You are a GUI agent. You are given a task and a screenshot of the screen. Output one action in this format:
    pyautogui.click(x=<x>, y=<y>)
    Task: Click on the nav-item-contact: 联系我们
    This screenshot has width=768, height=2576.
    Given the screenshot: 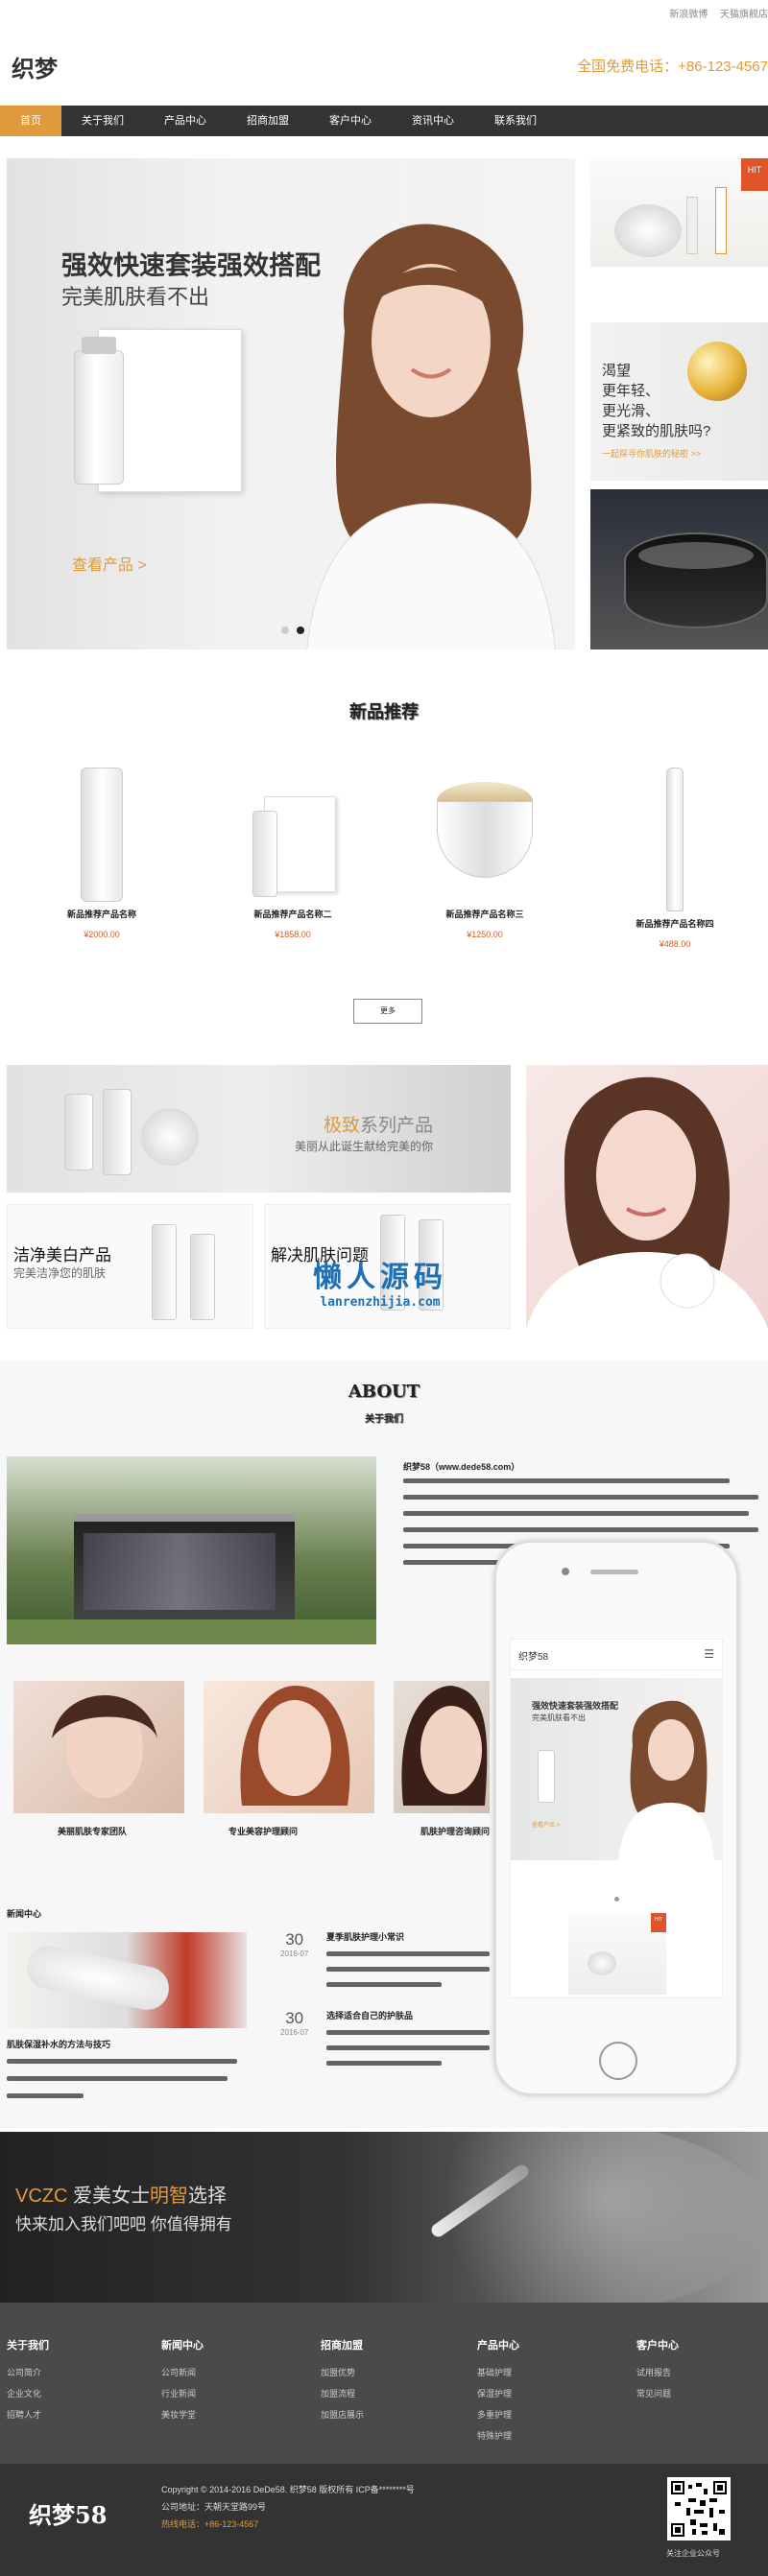 What is the action you would take?
    pyautogui.click(x=515, y=121)
    